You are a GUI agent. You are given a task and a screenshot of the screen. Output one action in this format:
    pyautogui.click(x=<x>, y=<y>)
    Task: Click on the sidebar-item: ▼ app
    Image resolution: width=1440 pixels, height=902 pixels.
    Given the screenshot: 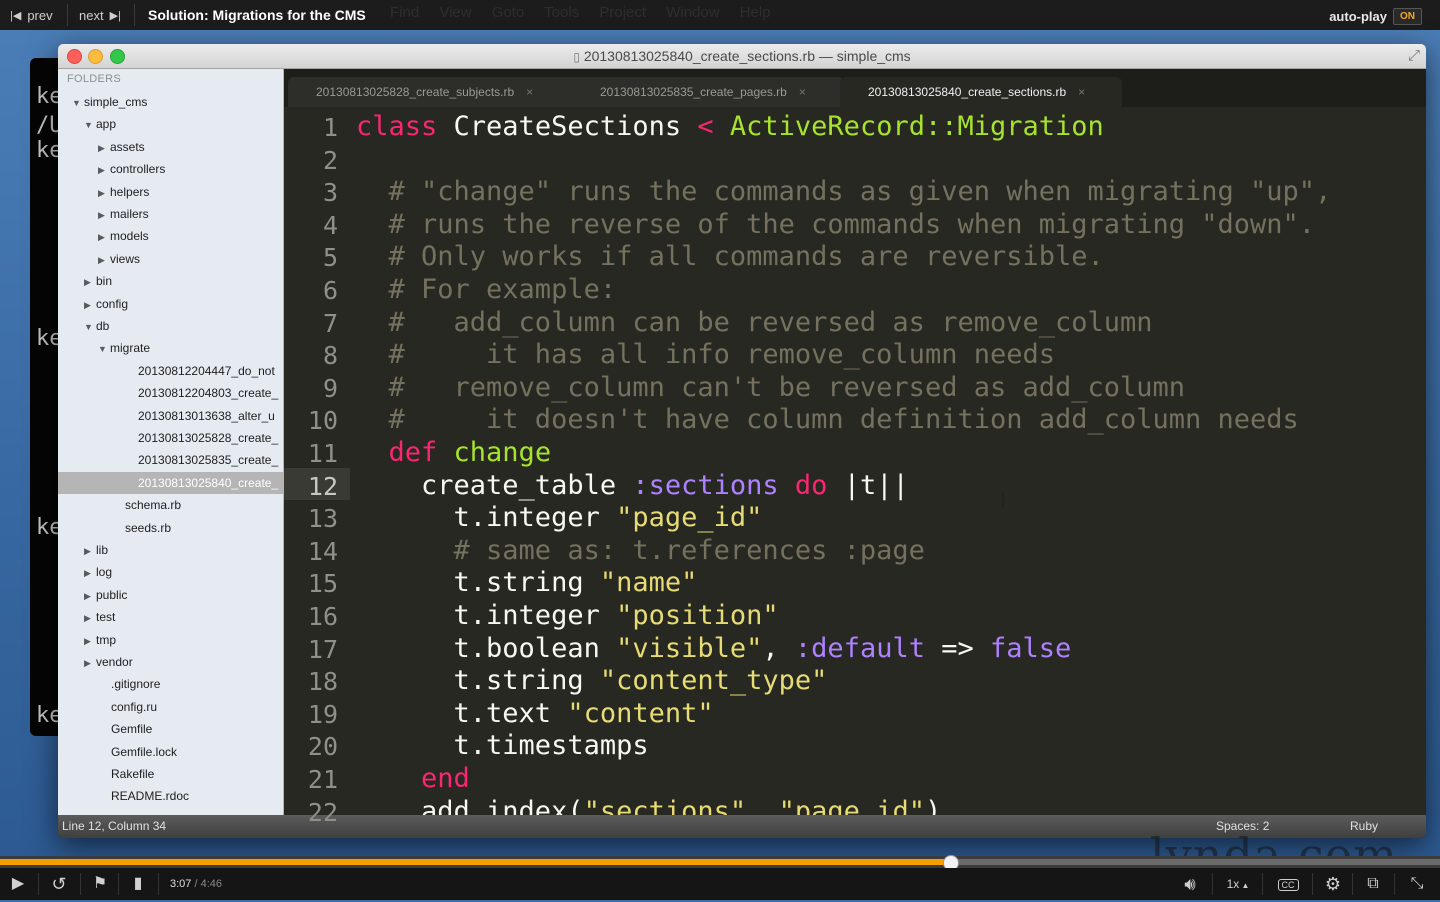 What is the action you would take?
    pyautogui.click(x=100, y=124)
    